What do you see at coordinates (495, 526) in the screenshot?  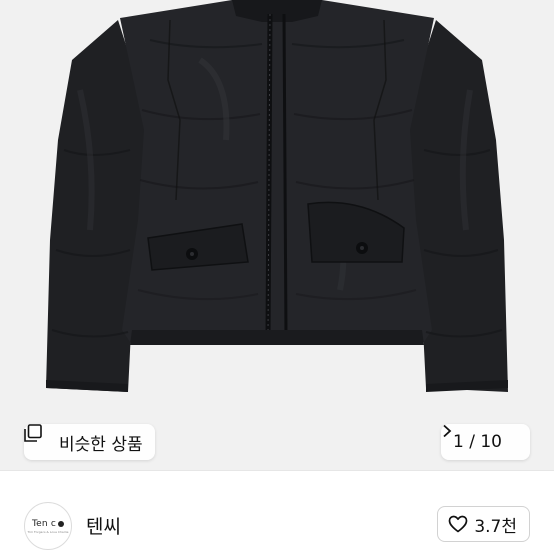 I see `like-count: 3.7천` at bounding box center [495, 526].